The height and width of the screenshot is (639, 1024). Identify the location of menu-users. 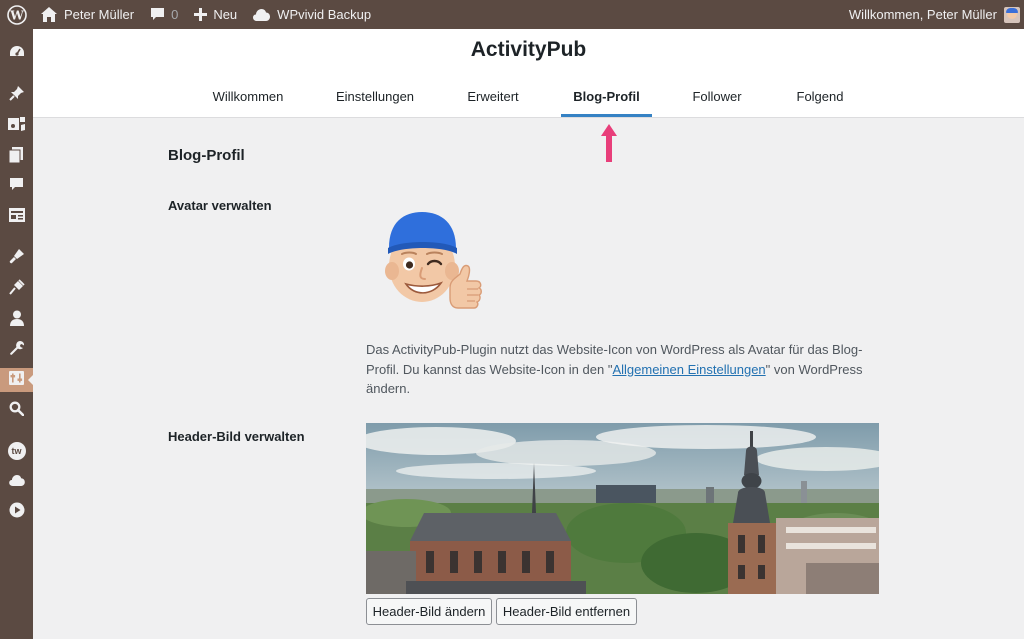
(16, 320).